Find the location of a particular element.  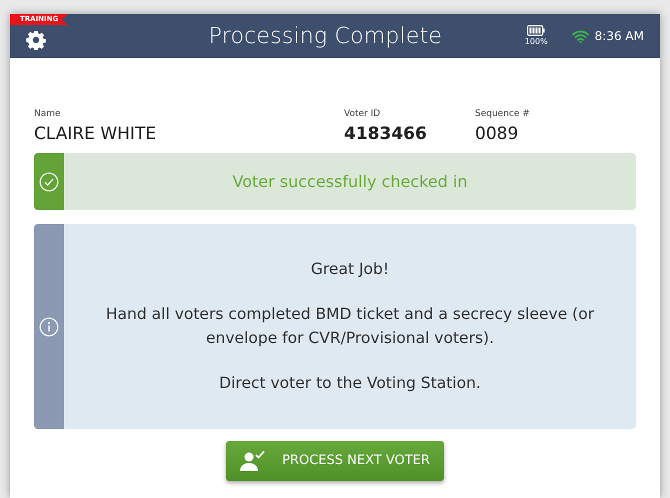

check-circle-icon is located at coordinates (49, 182).